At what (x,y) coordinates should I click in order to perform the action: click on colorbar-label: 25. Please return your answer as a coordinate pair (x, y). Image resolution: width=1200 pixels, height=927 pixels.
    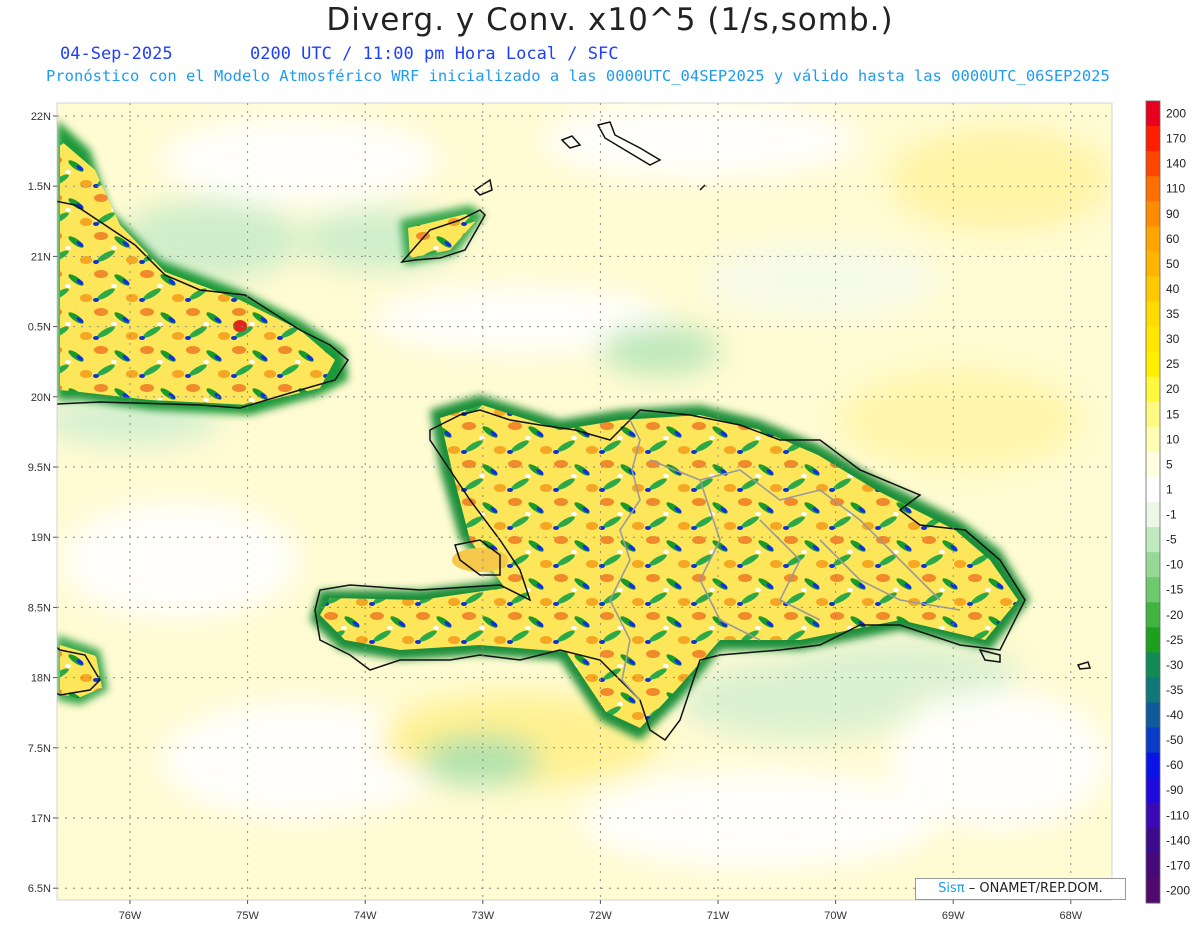
    Looking at the image, I should click on (1173, 364).